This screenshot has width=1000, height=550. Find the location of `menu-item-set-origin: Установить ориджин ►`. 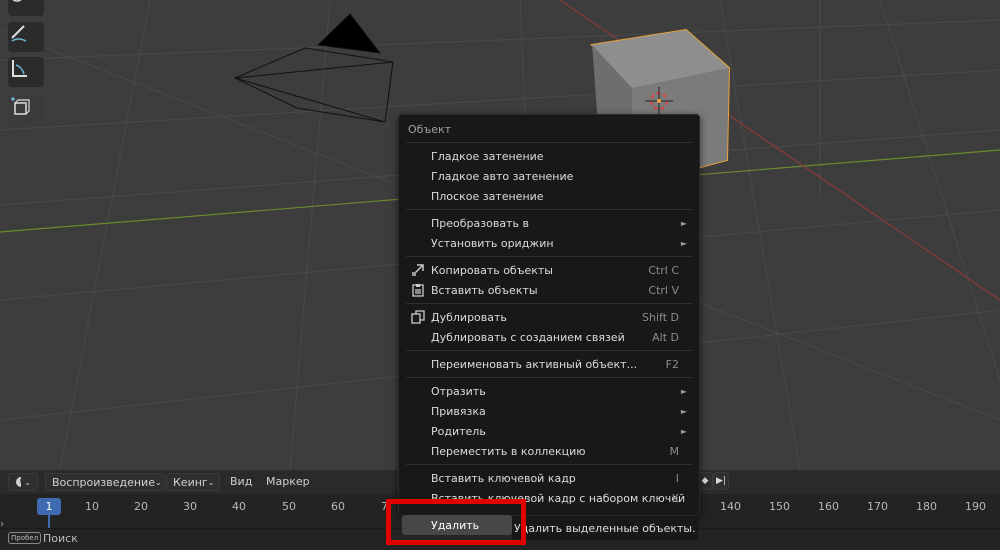

menu-item-set-origin: Установить ориджин ► is located at coordinates (549, 243).